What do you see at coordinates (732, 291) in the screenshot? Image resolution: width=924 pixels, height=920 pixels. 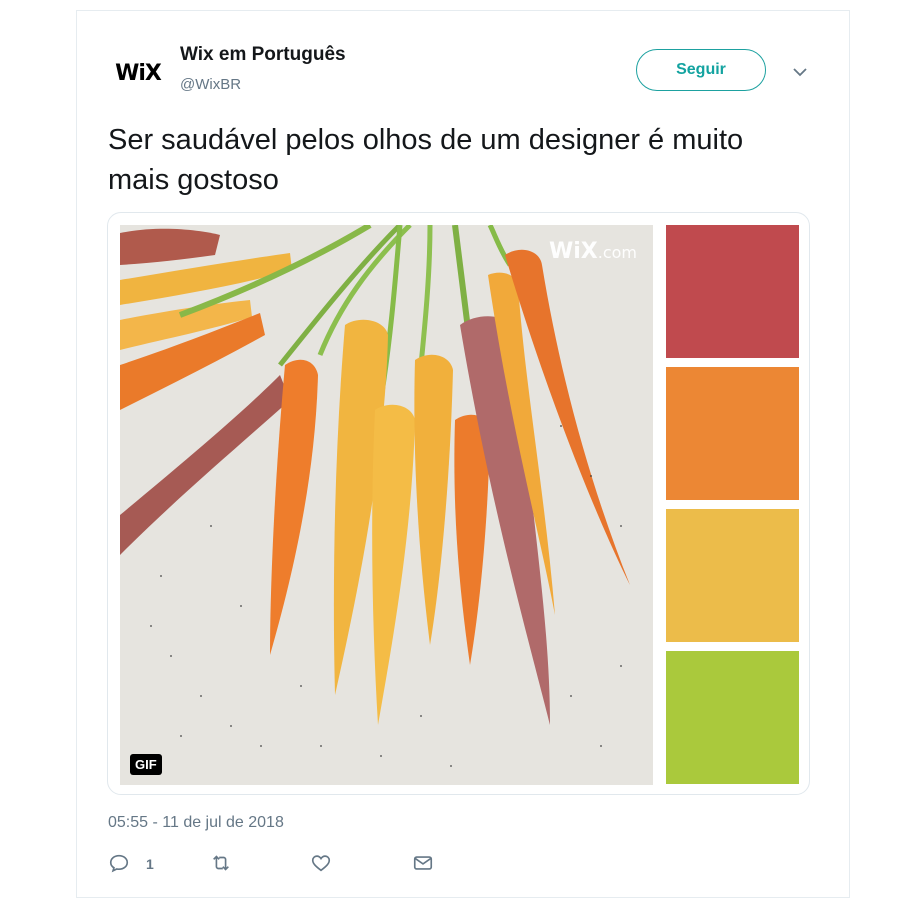 I see `palette-swatch-red` at bounding box center [732, 291].